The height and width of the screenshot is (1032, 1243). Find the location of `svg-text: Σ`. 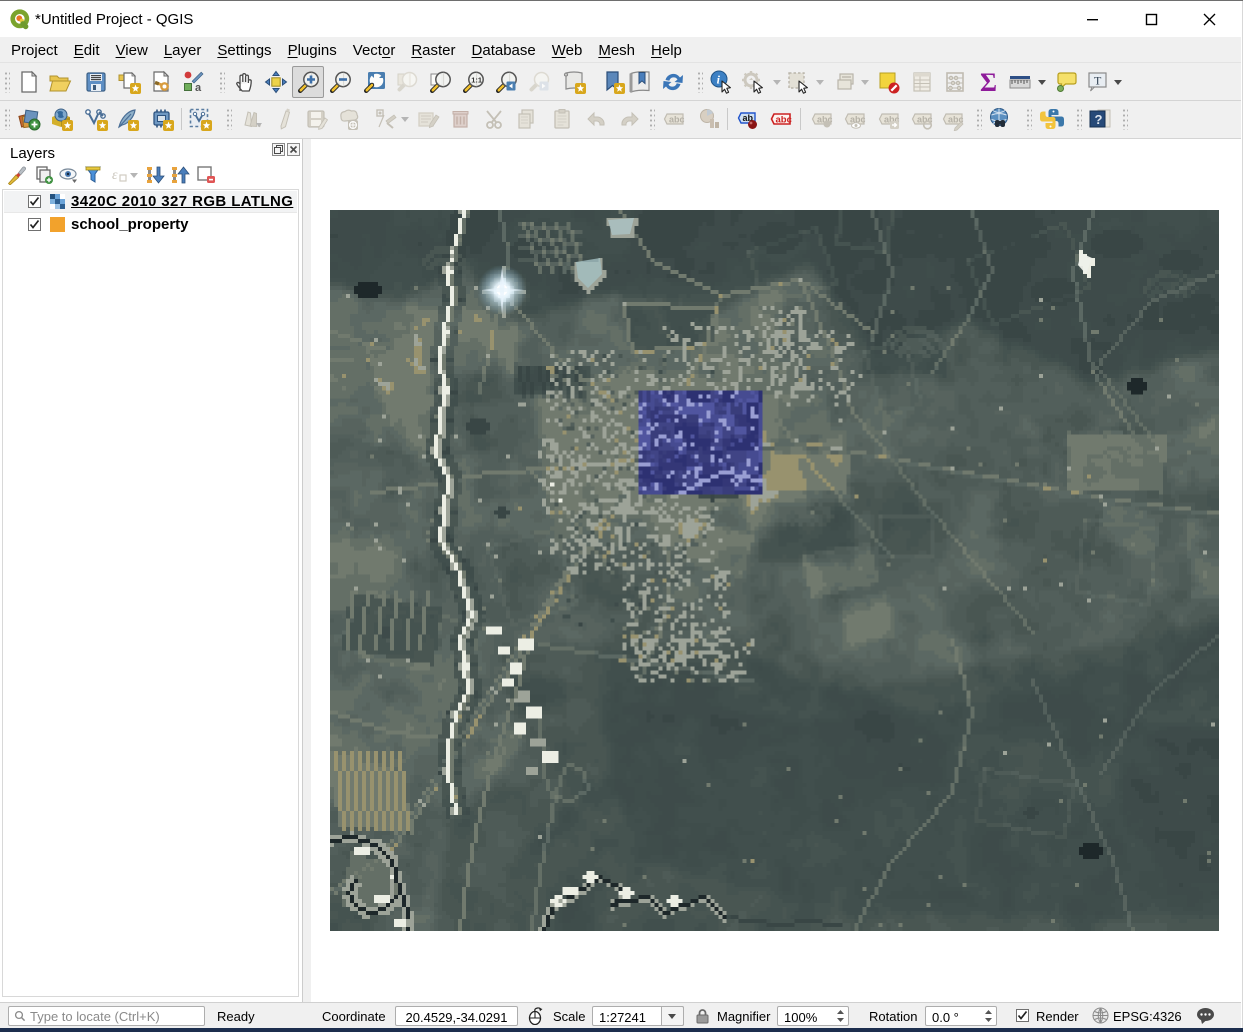

svg-text: Σ is located at coordinates (988, 82).